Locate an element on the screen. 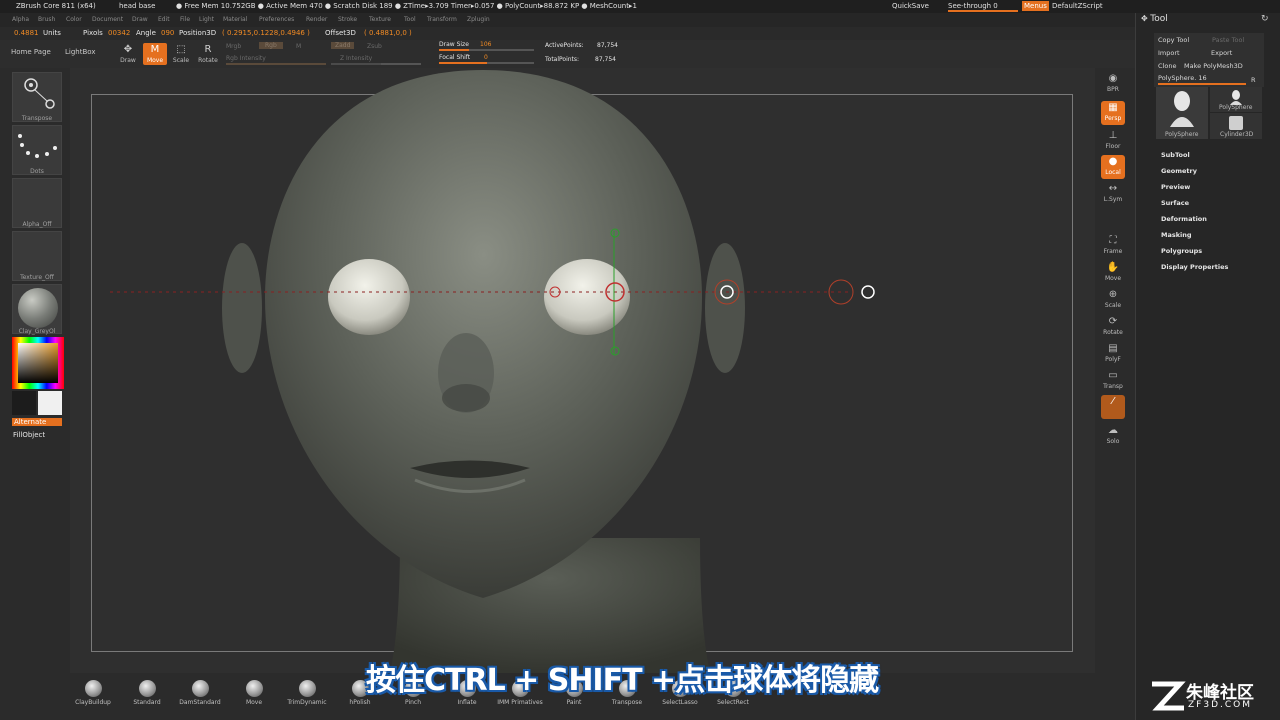 The height and width of the screenshot is (720, 1280). scale-button: ⬚ Scale is located at coordinates (181, 54).